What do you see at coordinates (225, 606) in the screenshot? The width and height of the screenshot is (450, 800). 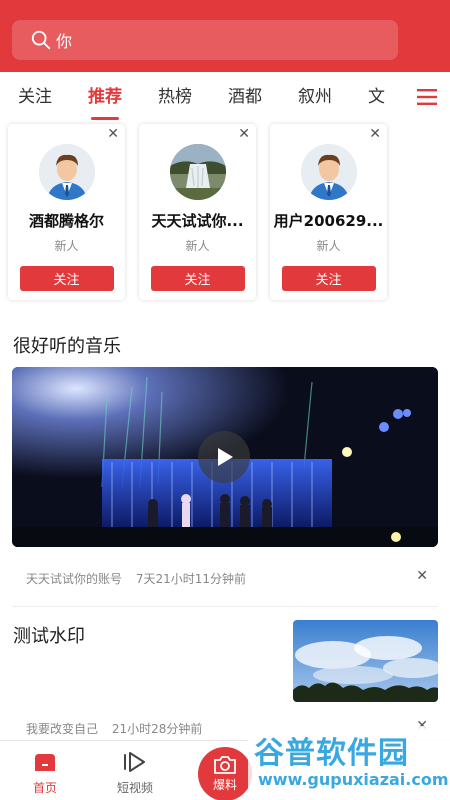 I see `divider` at bounding box center [225, 606].